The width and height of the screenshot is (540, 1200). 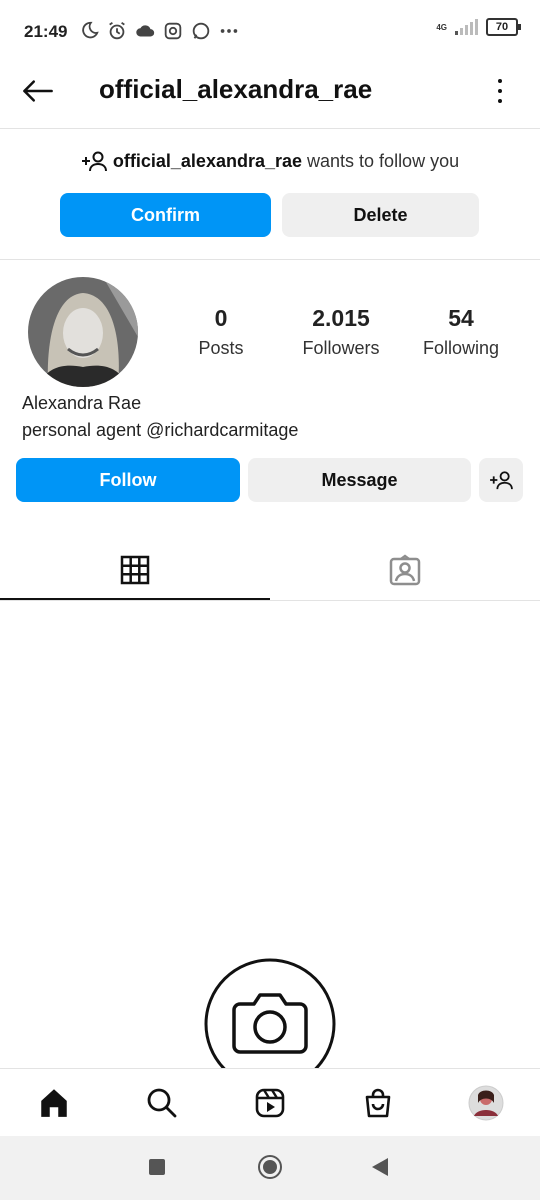 What do you see at coordinates (229, 31) in the screenshot?
I see `more-notifications-icon` at bounding box center [229, 31].